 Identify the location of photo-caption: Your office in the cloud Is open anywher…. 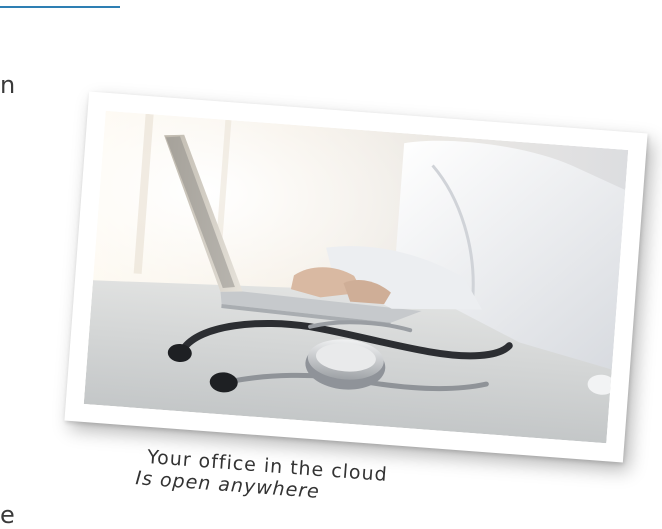
(311, 480).